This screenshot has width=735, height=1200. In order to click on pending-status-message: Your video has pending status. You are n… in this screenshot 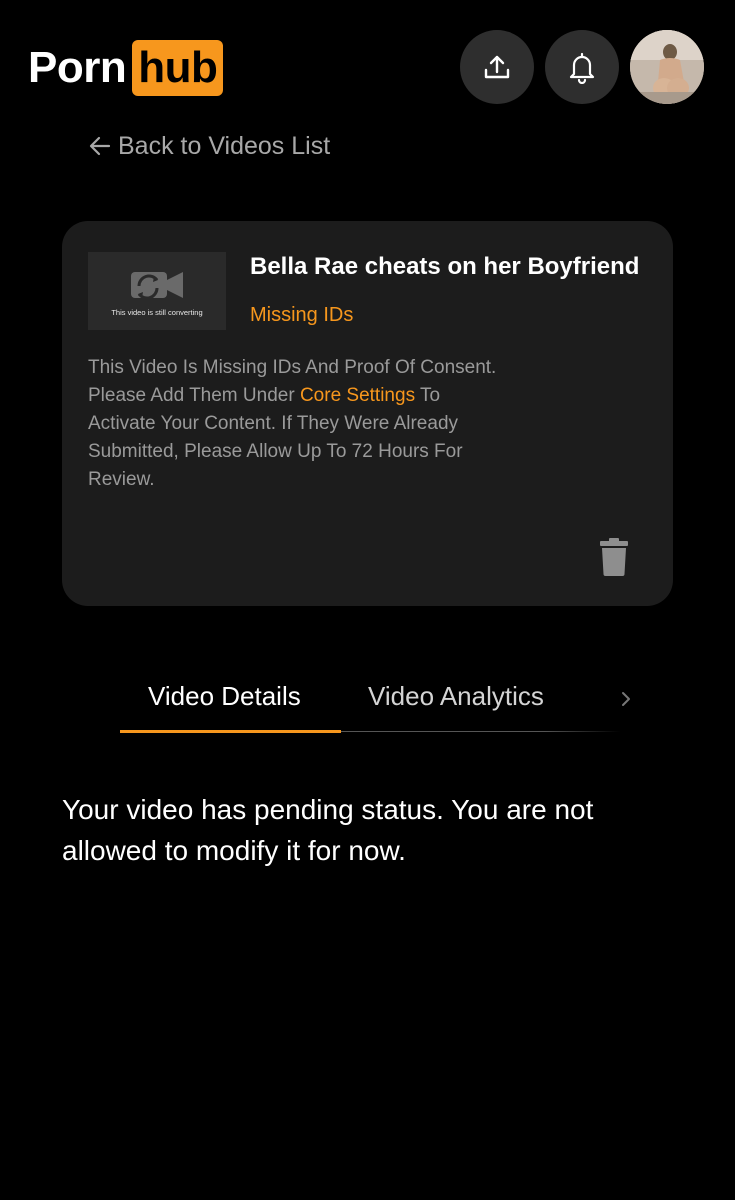, I will do `click(328, 830)`.